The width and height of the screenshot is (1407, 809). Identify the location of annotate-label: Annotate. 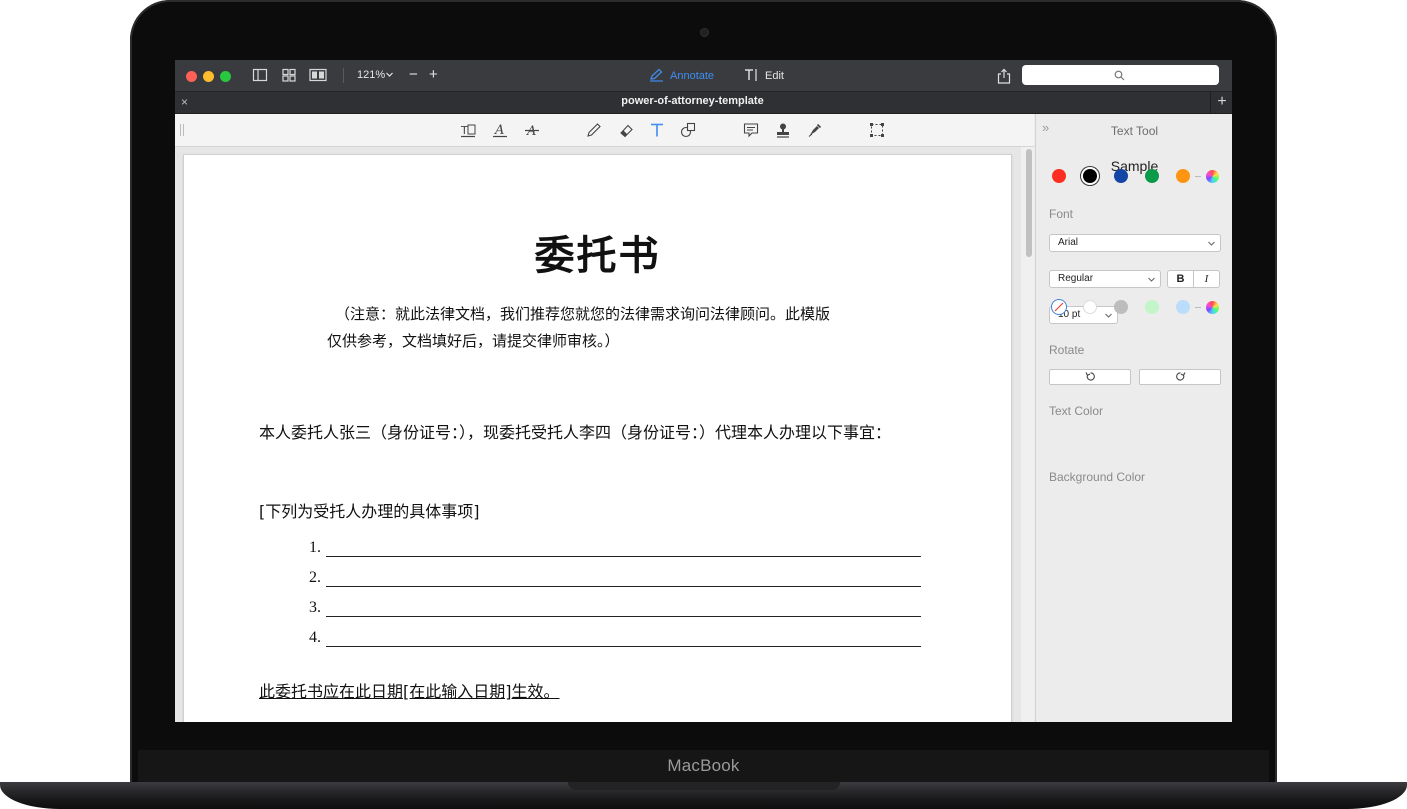
(692, 76).